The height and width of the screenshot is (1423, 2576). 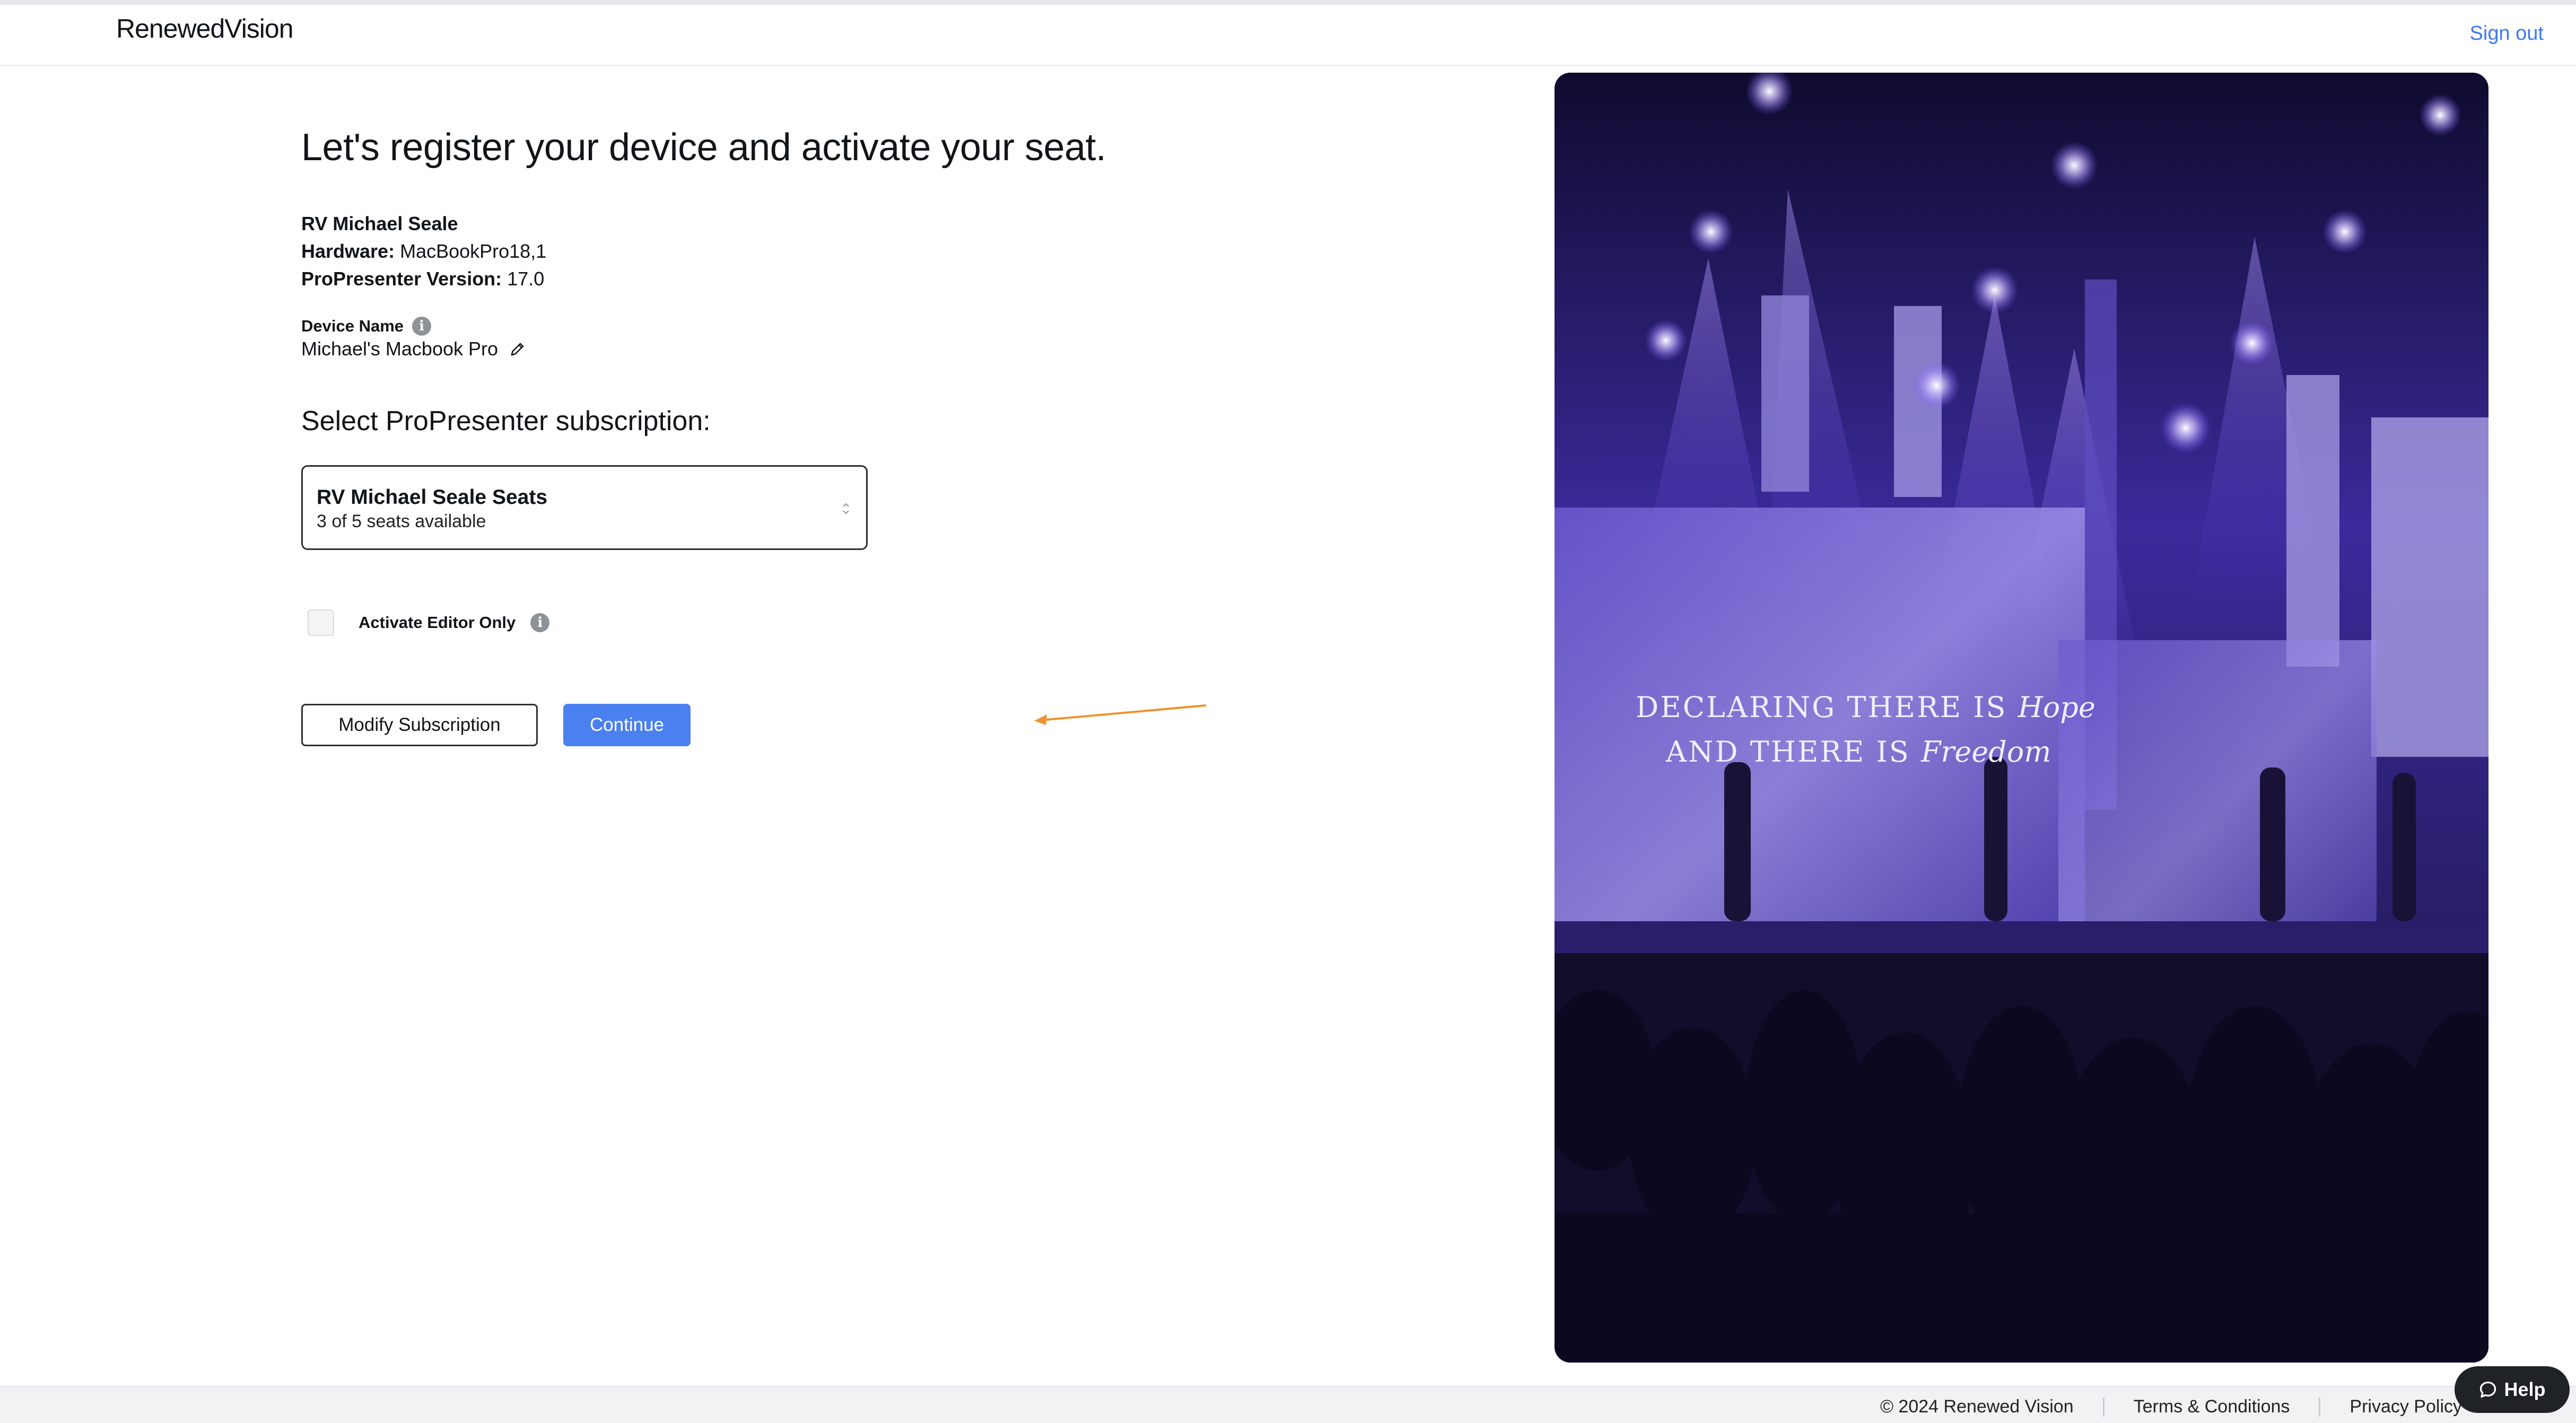 I want to click on seats-available: 3 of 5 seats available, so click(x=401, y=521).